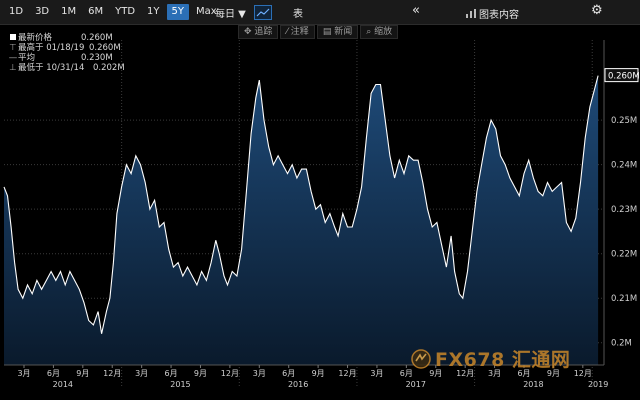 The height and width of the screenshot is (400, 640). What do you see at coordinates (598, 384) in the screenshot?
I see `x-year-label: 2019` at bounding box center [598, 384].